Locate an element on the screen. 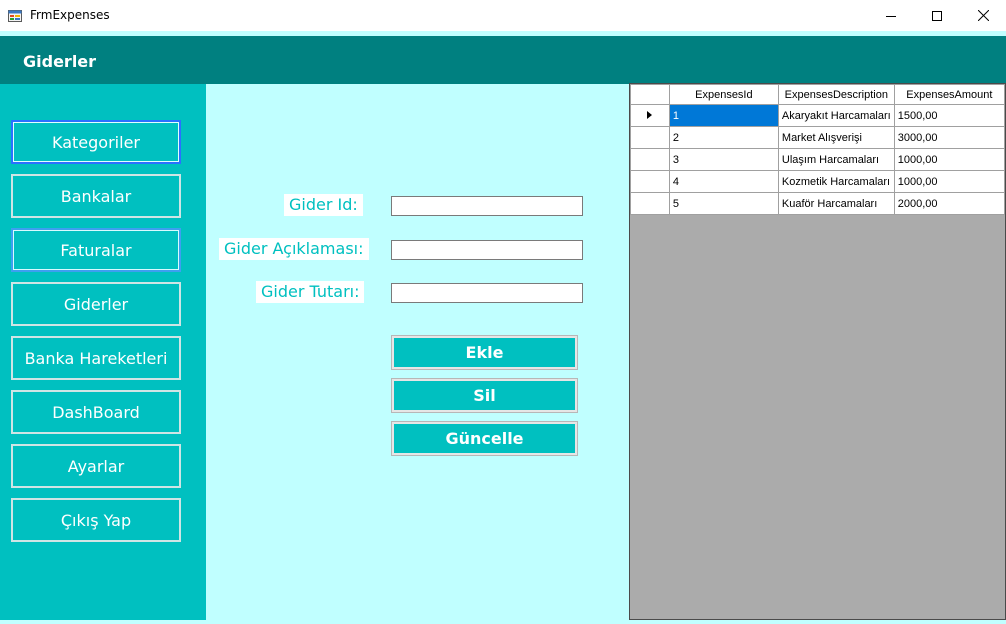  table-cell: Ulaşım Harcamaları is located at coordinates (836, 159).